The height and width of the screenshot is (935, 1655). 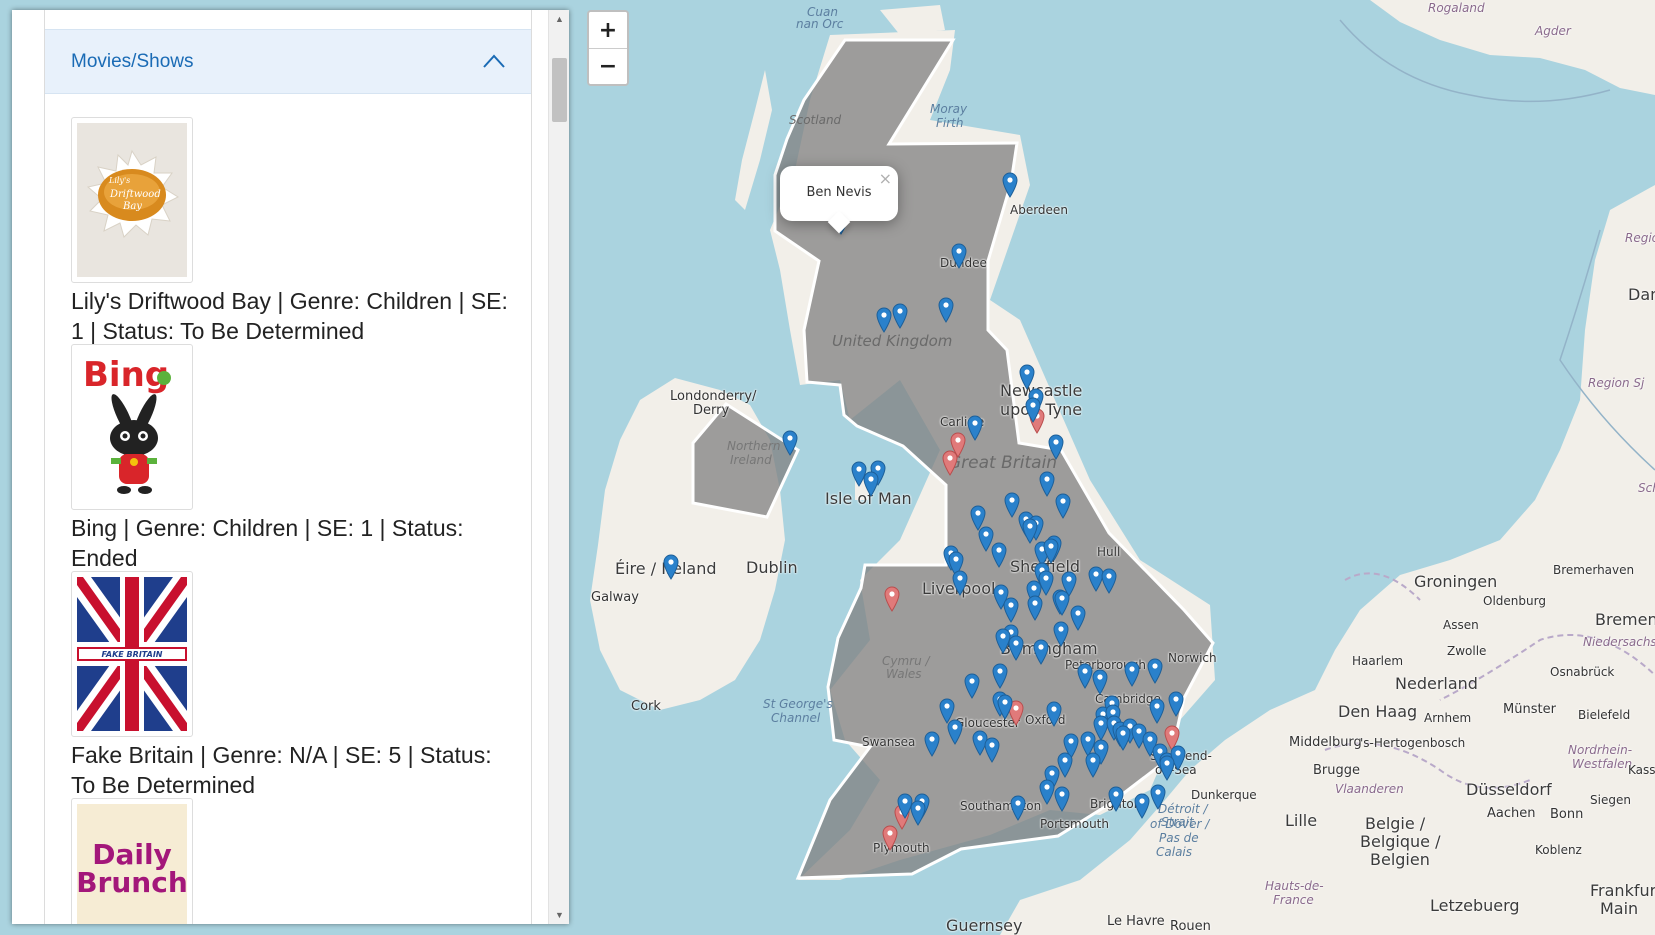 I want to click on label-arnhem: Arnhem, so click(x=1448, y=718).